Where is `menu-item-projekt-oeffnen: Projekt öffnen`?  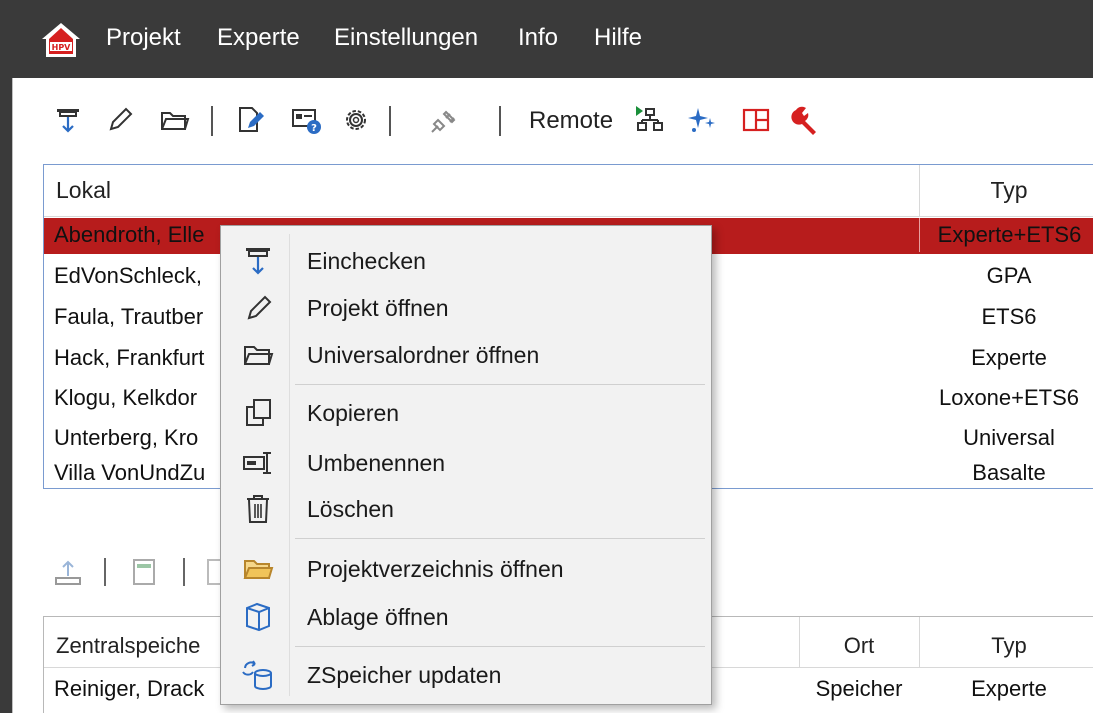
menu-item-projekt-oeffnen: Projekt öffnen is located at coordinates (466, 308).